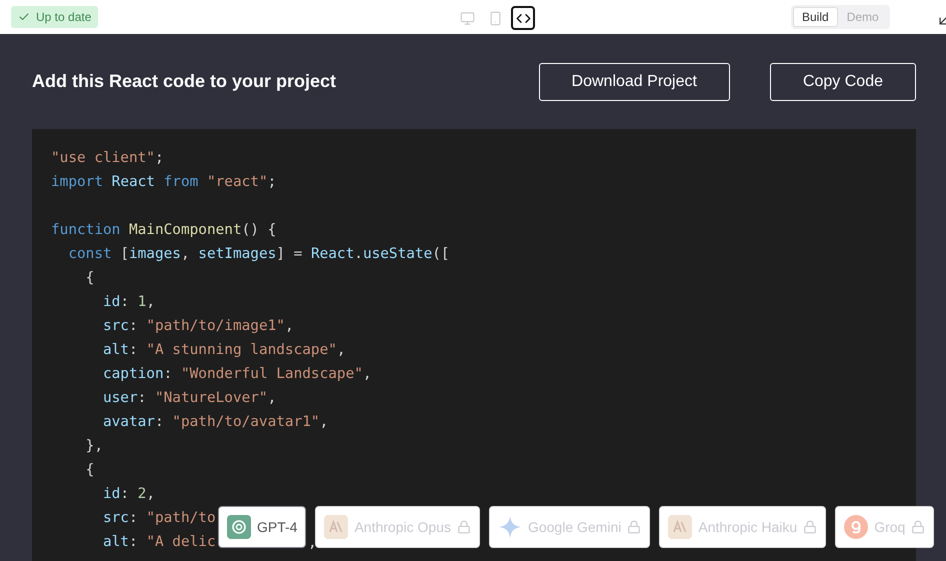  What do you see at coordinates (163, 182) in the screenshot?
I see `code-line: import React from "react";` at bounding box center [163, 182].